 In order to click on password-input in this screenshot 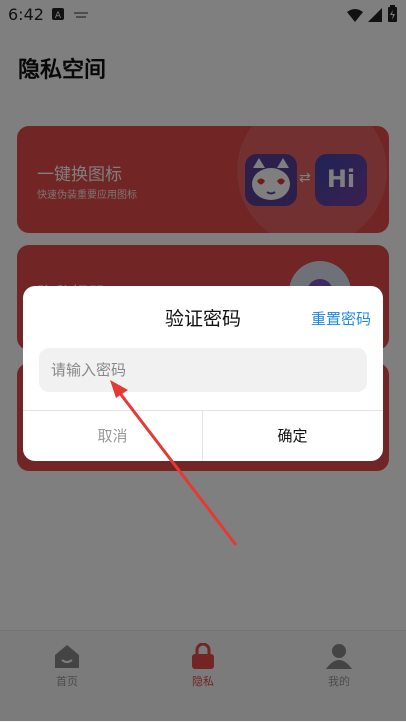, I will do `click(203, 370)`.